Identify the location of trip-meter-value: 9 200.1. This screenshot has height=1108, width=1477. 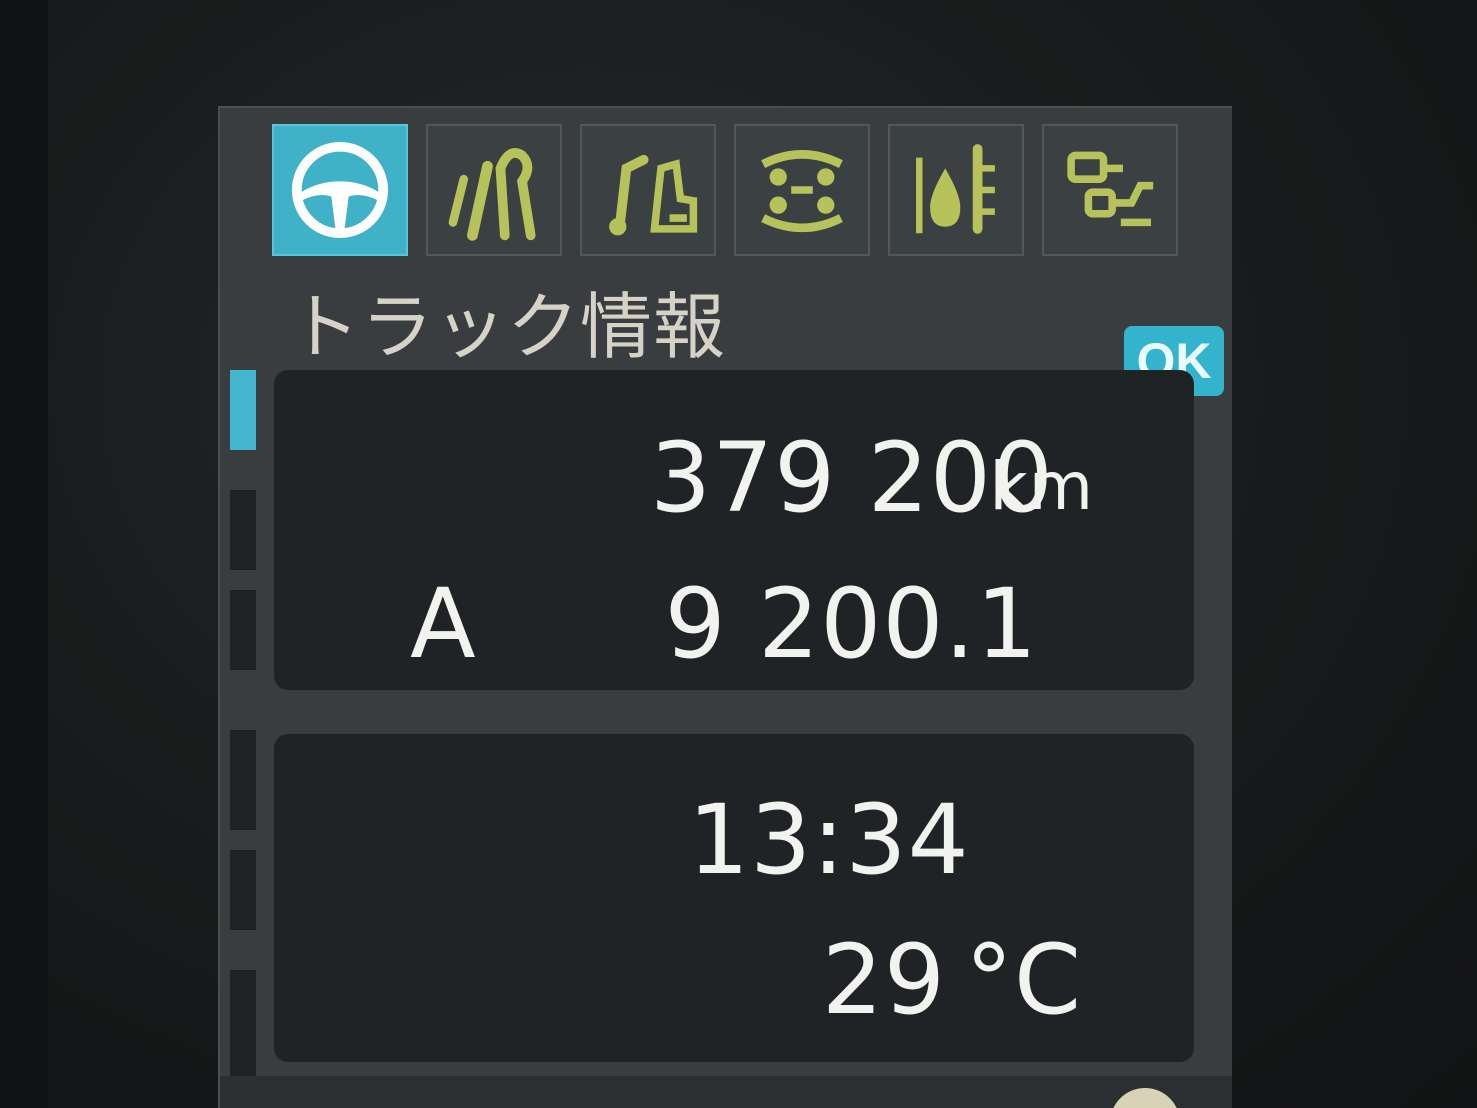
(851, 624).